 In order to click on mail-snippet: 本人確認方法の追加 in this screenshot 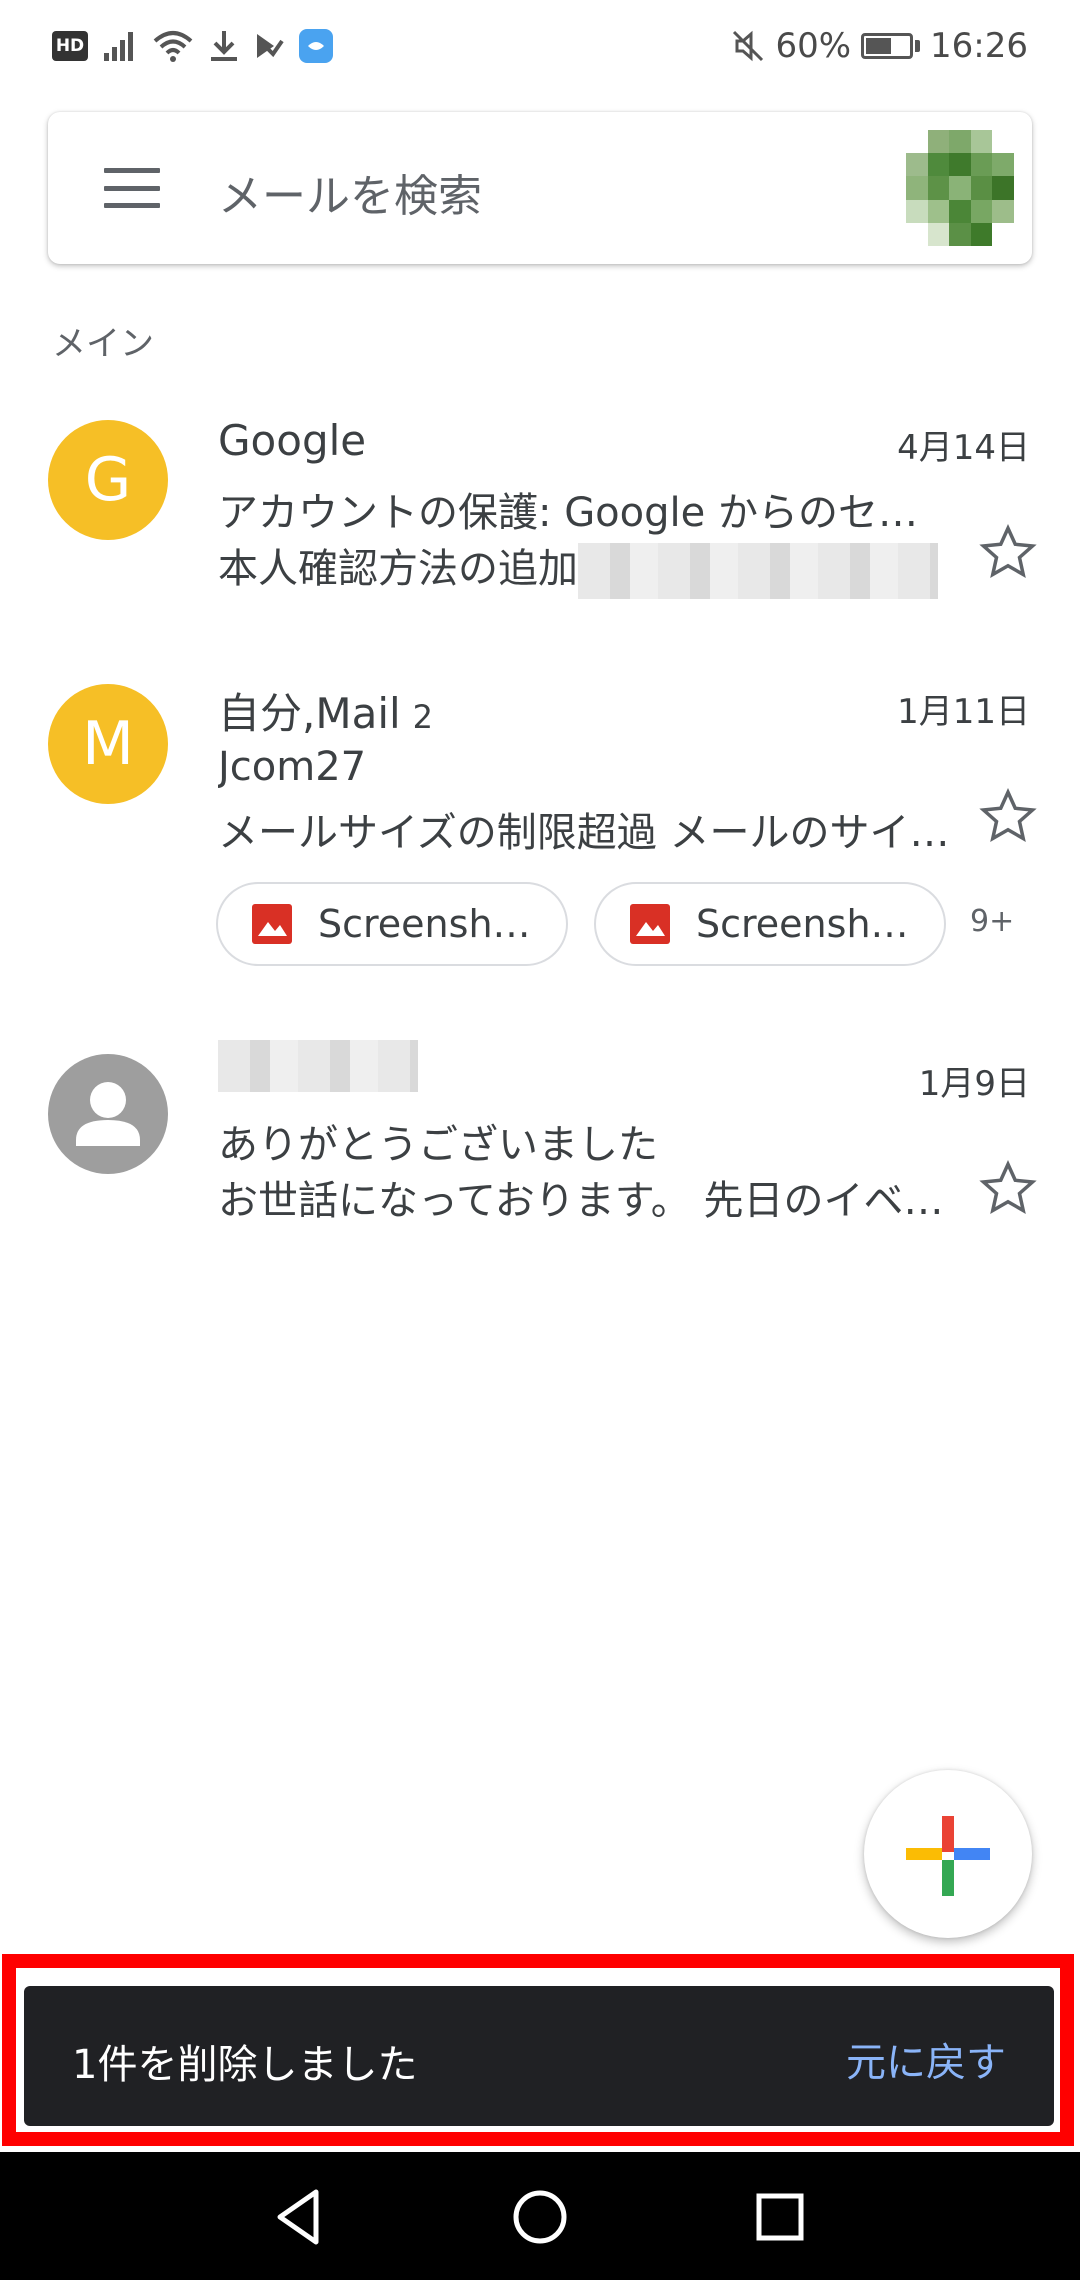, I will do `click(593, 567)`.